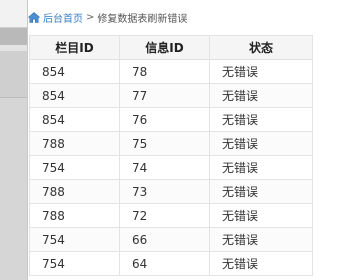 This screenshot has height=280, width=350. Describe the element at coordinates (74, 47) in the screenshot. I see `column-header-category-id: 栏目ID` at that location.